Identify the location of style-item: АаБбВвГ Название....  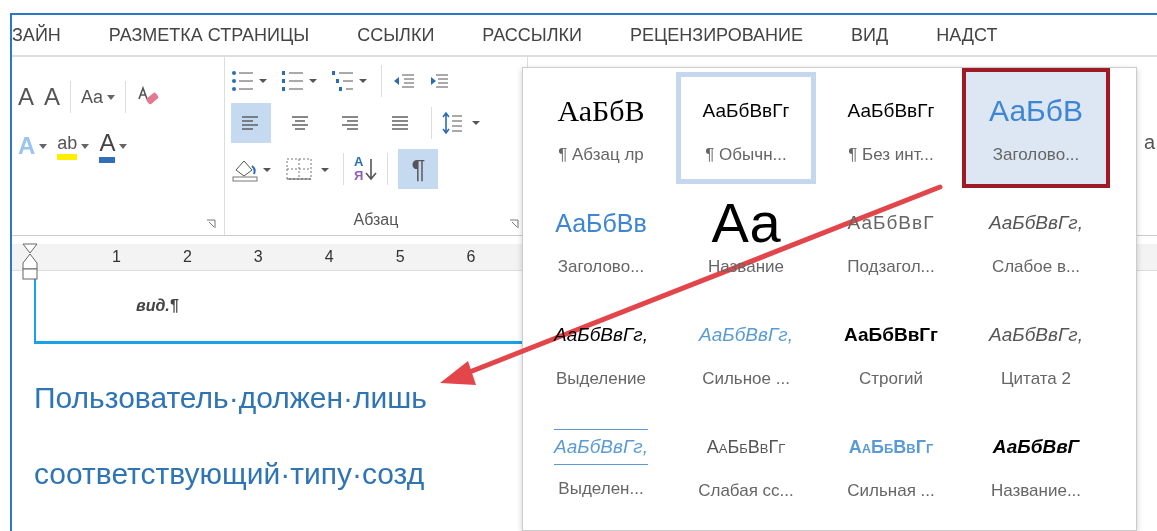
(1036, 464).